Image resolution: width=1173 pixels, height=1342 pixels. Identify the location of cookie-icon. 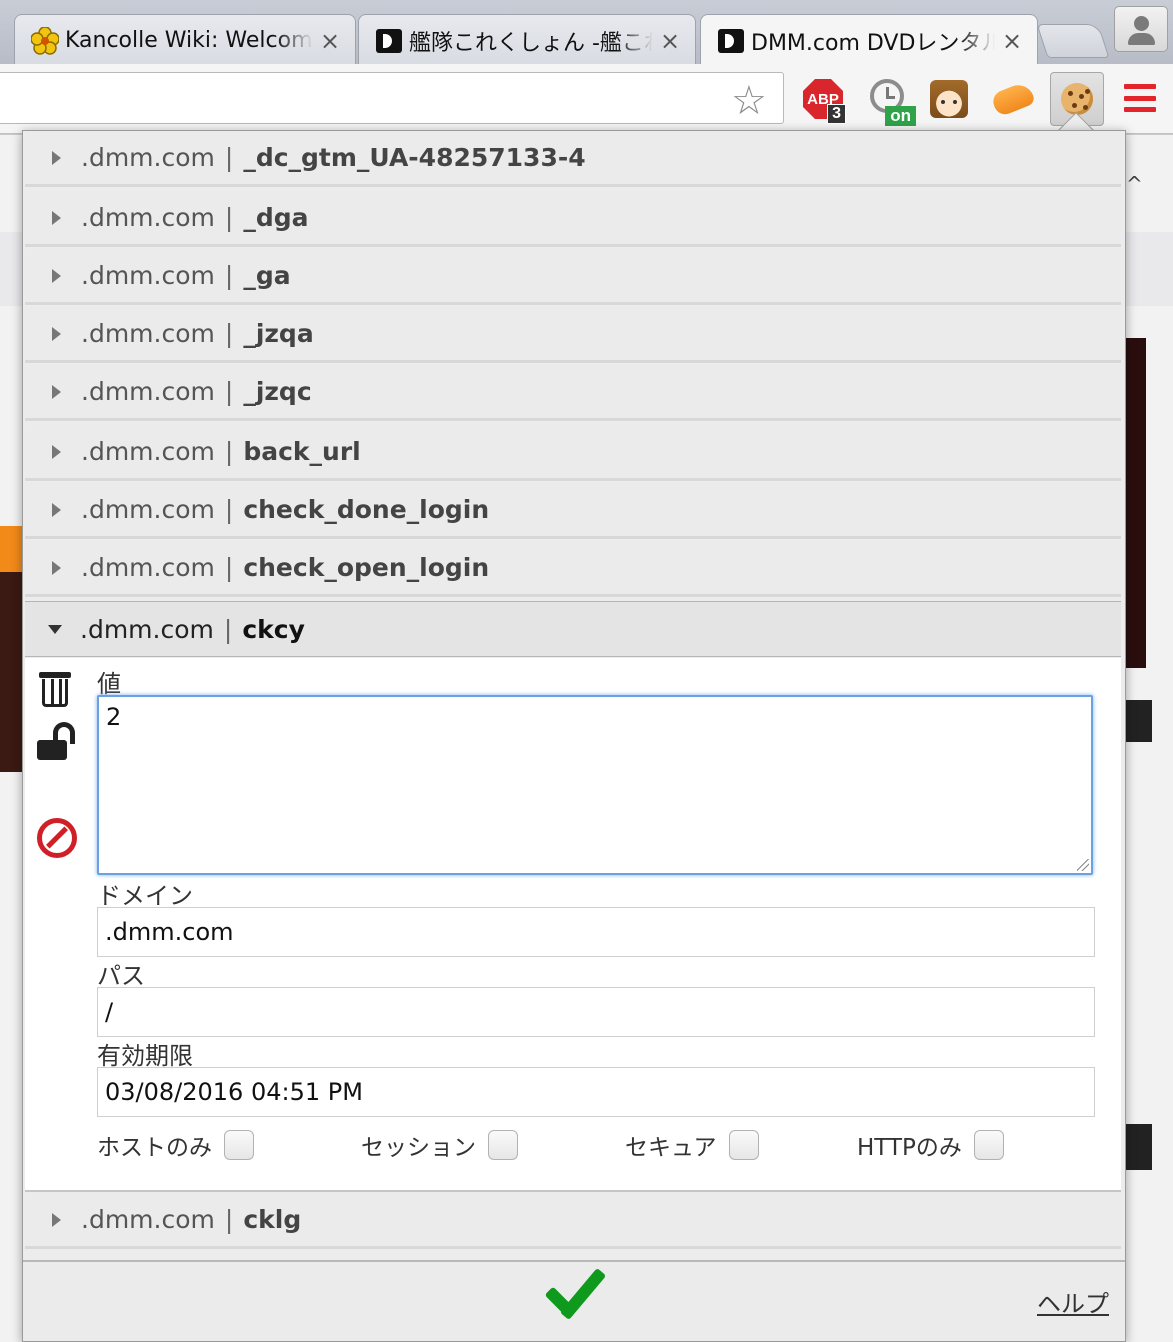
(1077, 99).